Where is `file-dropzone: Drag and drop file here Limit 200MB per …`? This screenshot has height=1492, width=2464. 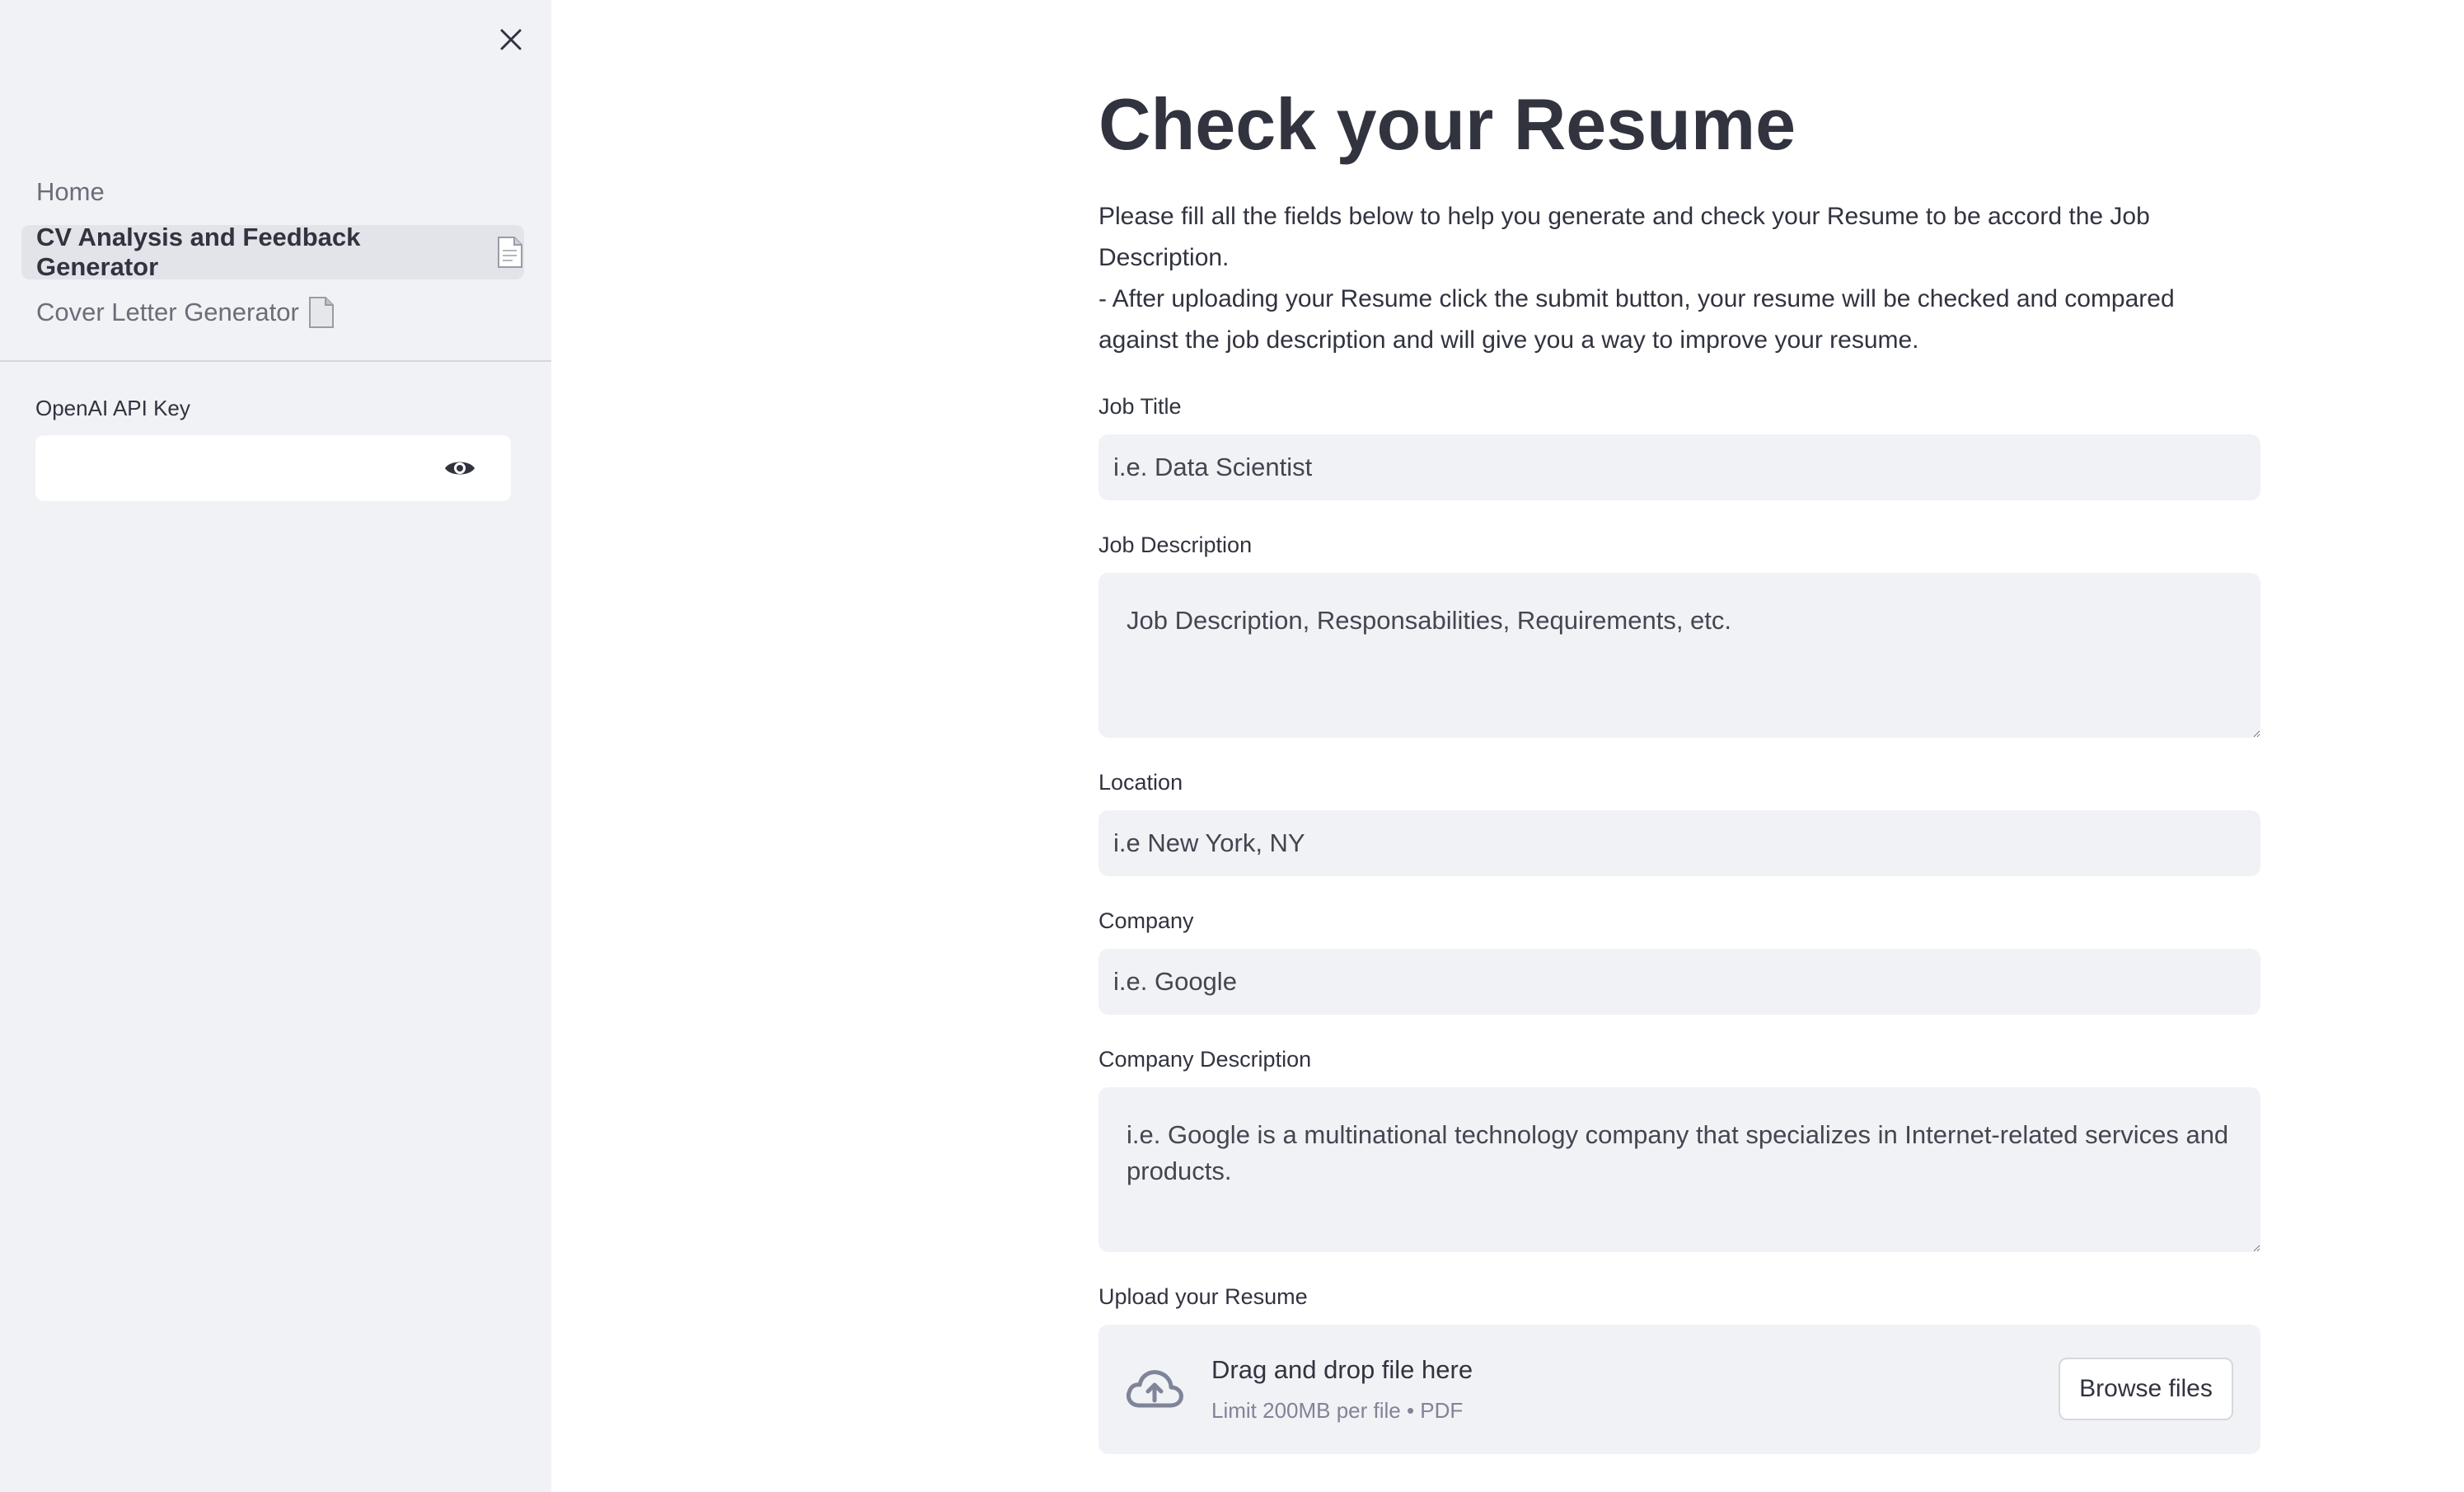
file-dropzone: Drag and drop file here Limit 200MB per … is located at coordinates (1679, 1389).